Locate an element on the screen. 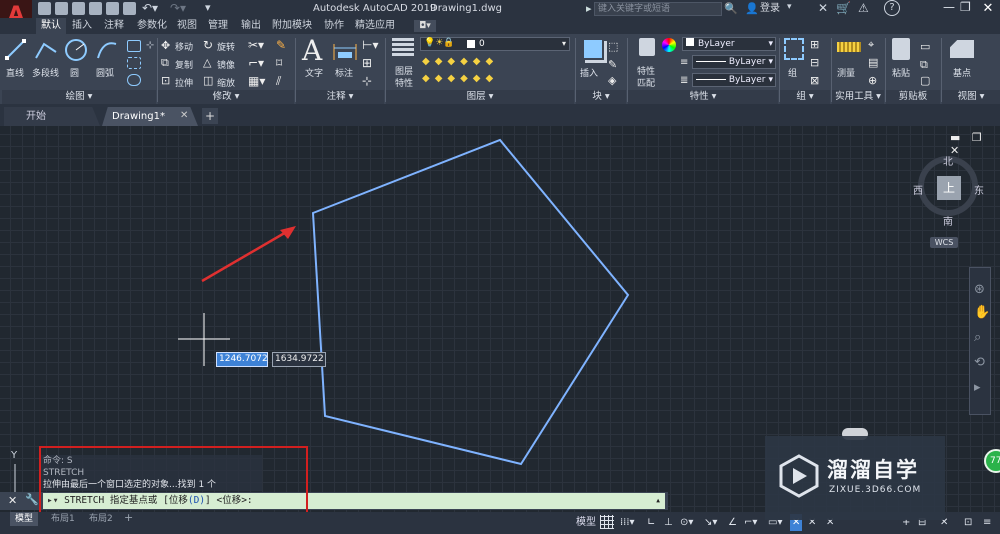  block-attribute-icon: ◈ is located at coordinates (612, 80).